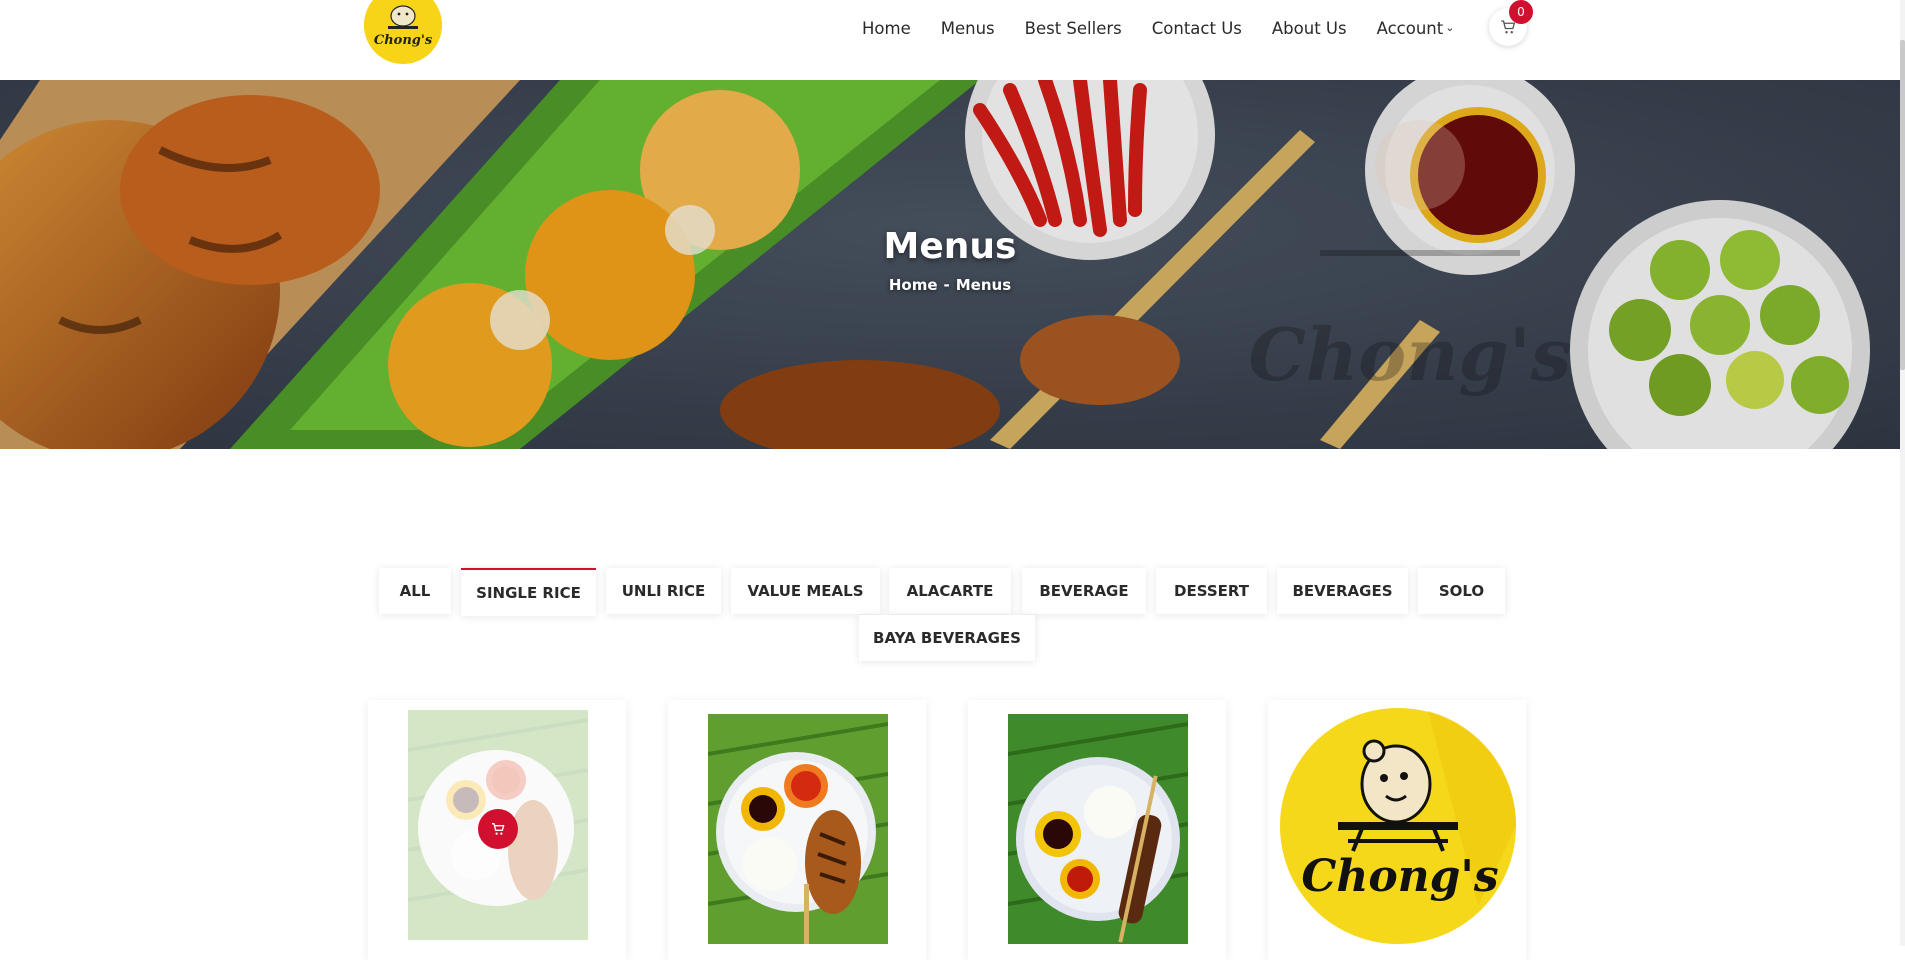 This screenshot has height=960, width=1905. I want to click on cart-icon, so click(498, 829).